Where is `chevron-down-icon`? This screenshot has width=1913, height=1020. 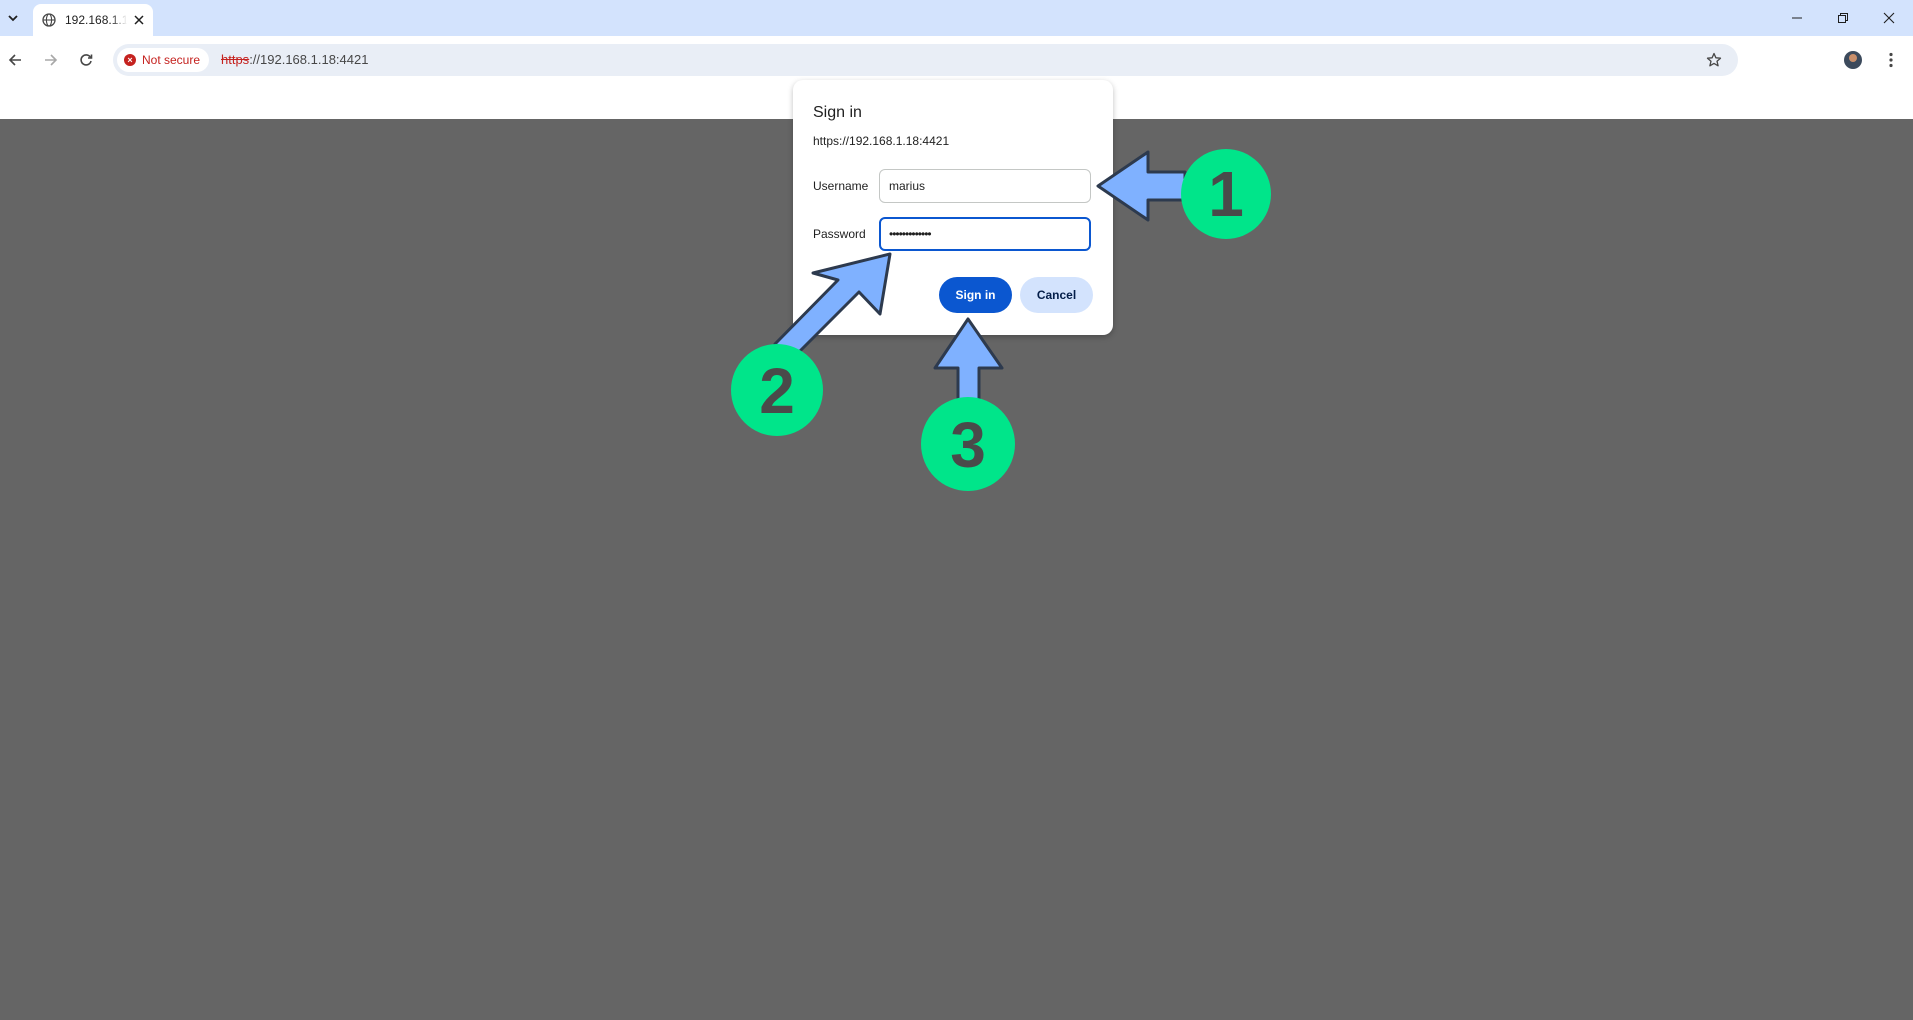 chevron-down-icon is located at coordinates (13, 18).